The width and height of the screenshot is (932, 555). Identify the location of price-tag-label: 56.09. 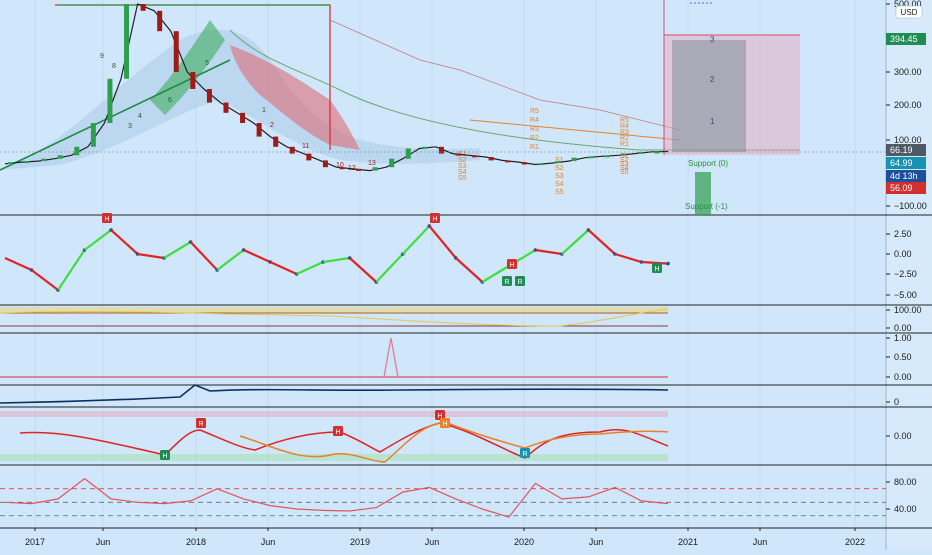
(901, 188).